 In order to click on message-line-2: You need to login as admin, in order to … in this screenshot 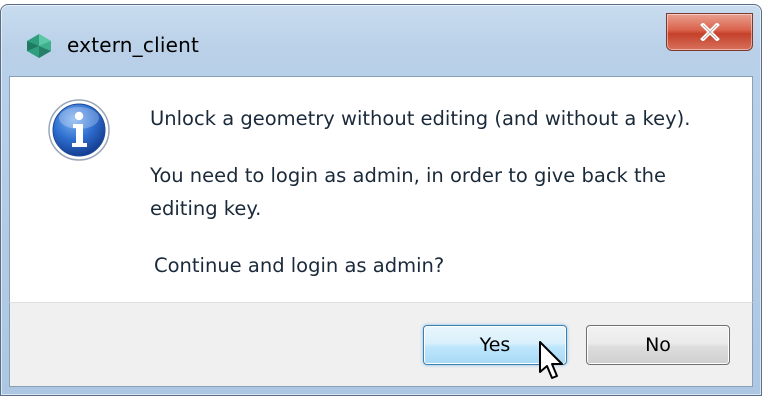, I will do `click(408, 192)`.